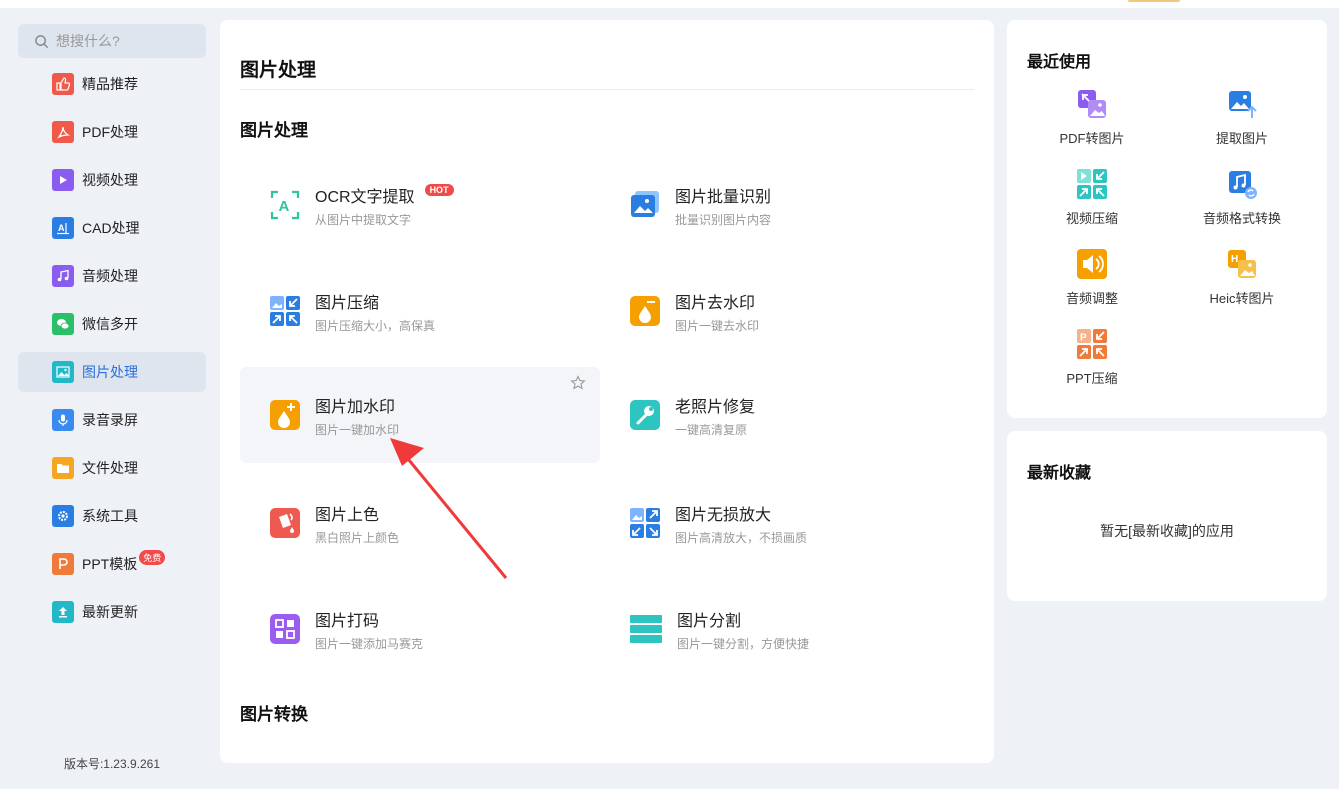 Image resolution: width=1339 pixels, height=789 pixels. I want to click on sidebar-item-label: 图片处理, so click(110, 372).